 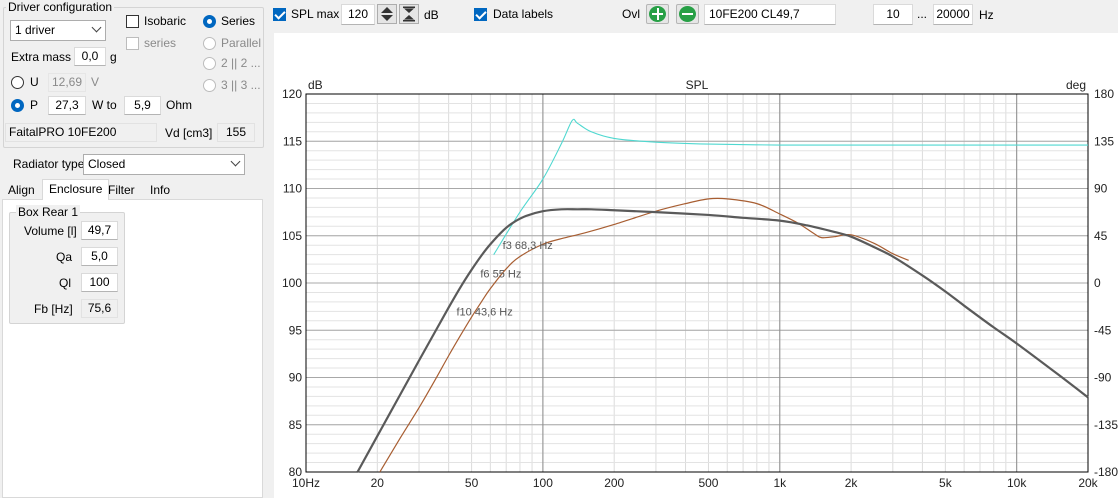 I want to click on x-tick-label: 50, so click(x=472, y=483).